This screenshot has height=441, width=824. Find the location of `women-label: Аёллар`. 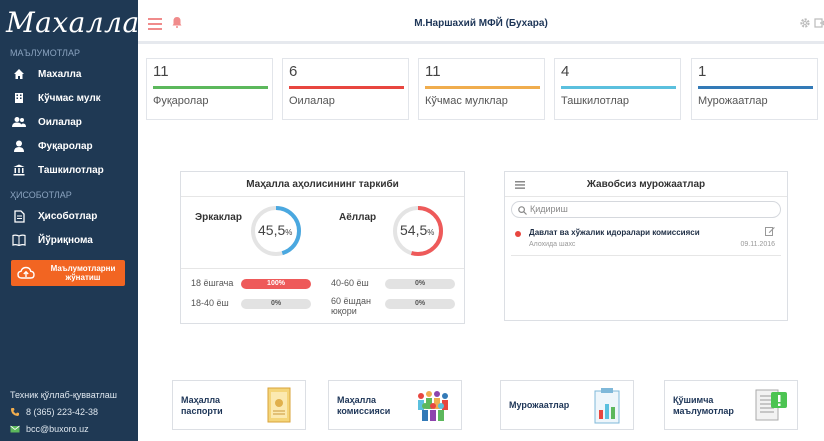

women-label: Аёллар is located at coordinates (358, 217).